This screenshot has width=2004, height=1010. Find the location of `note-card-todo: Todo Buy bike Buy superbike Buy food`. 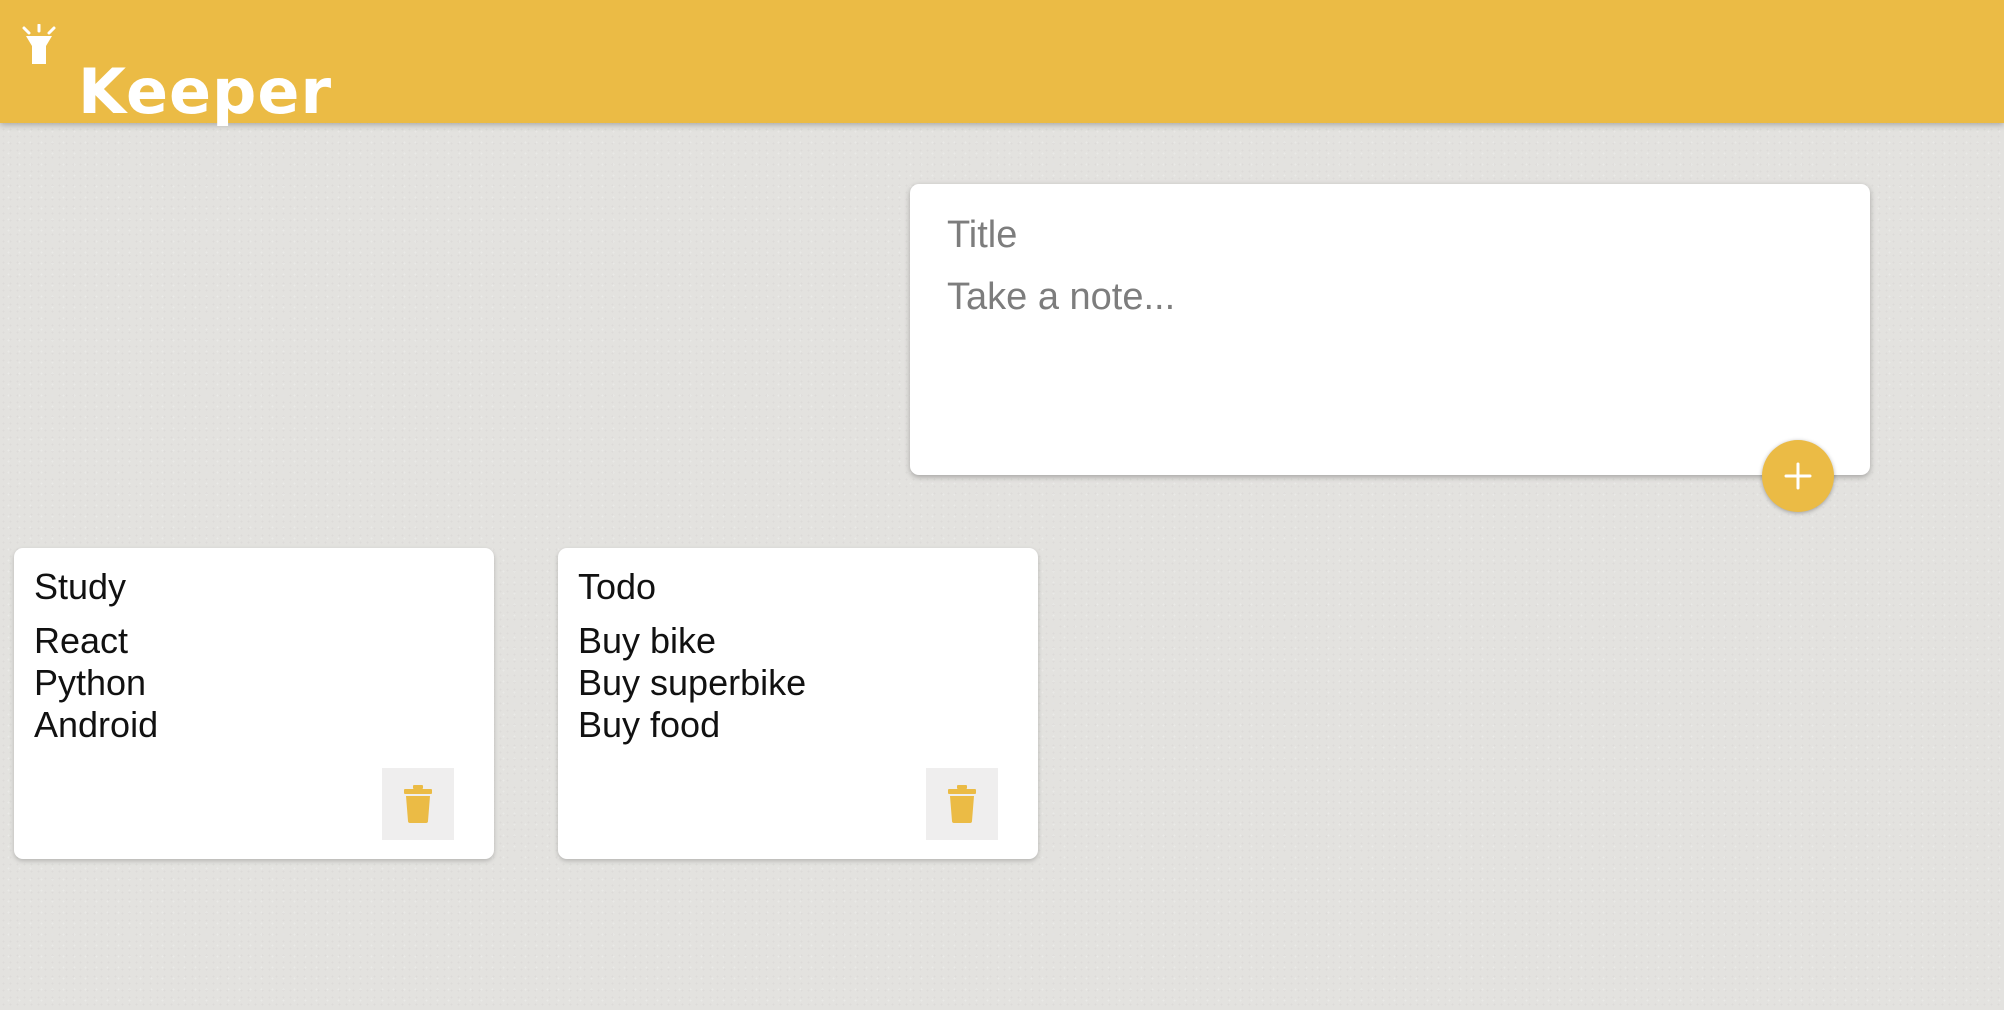

note-card-todo: Todo Buy bike Buy superbike Buy food is located at coordinates (798, 703).